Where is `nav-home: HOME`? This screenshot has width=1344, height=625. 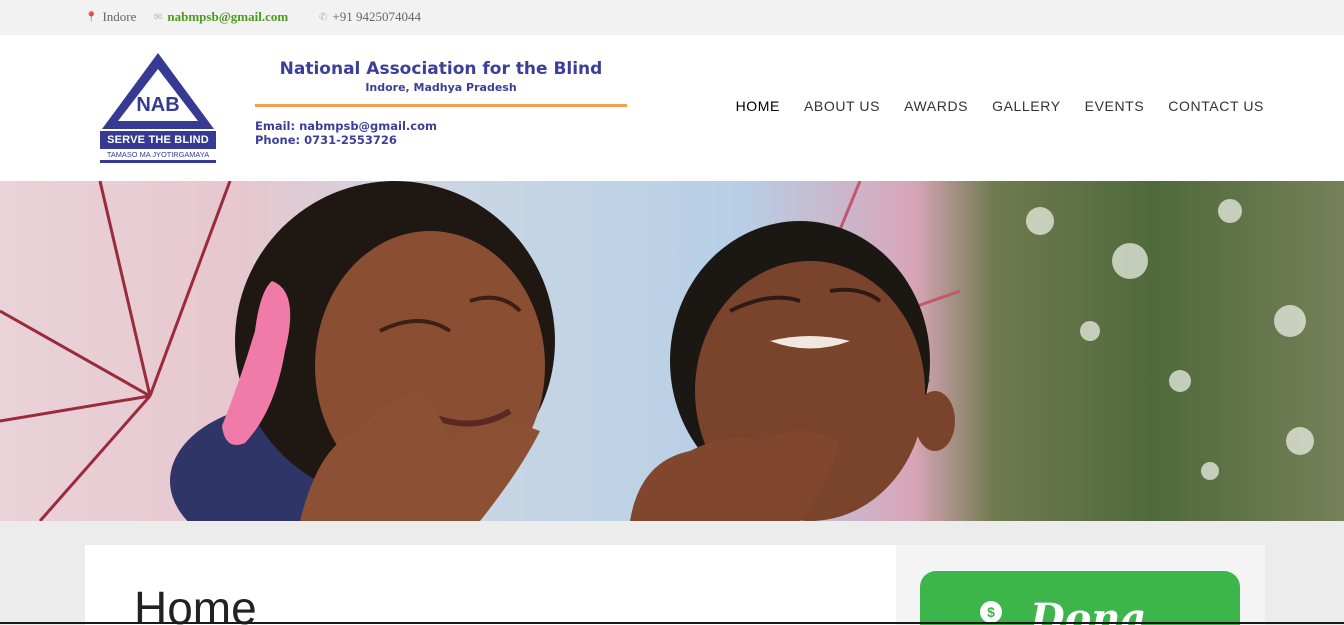
nav-home: HOME is located at coordinates (758, 106).